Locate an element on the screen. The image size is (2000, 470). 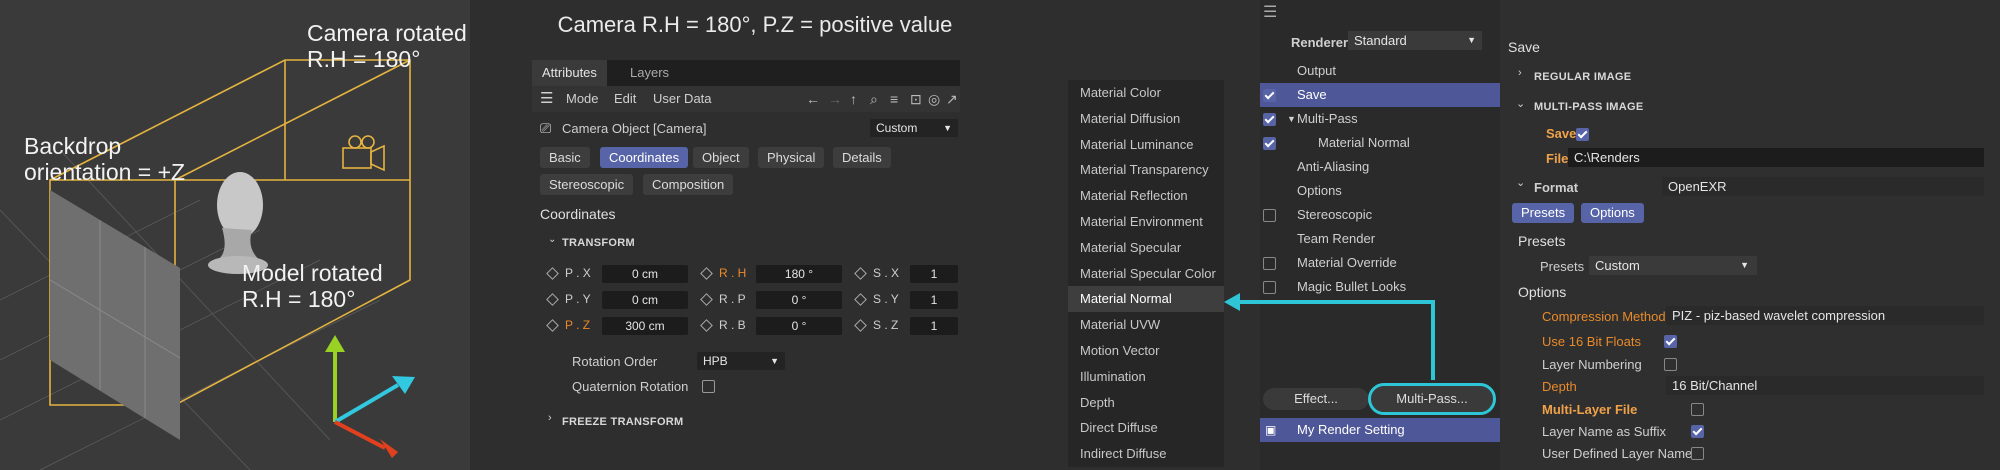
list-item: Indirect Diffuse is located at coordinates (1146, 454).